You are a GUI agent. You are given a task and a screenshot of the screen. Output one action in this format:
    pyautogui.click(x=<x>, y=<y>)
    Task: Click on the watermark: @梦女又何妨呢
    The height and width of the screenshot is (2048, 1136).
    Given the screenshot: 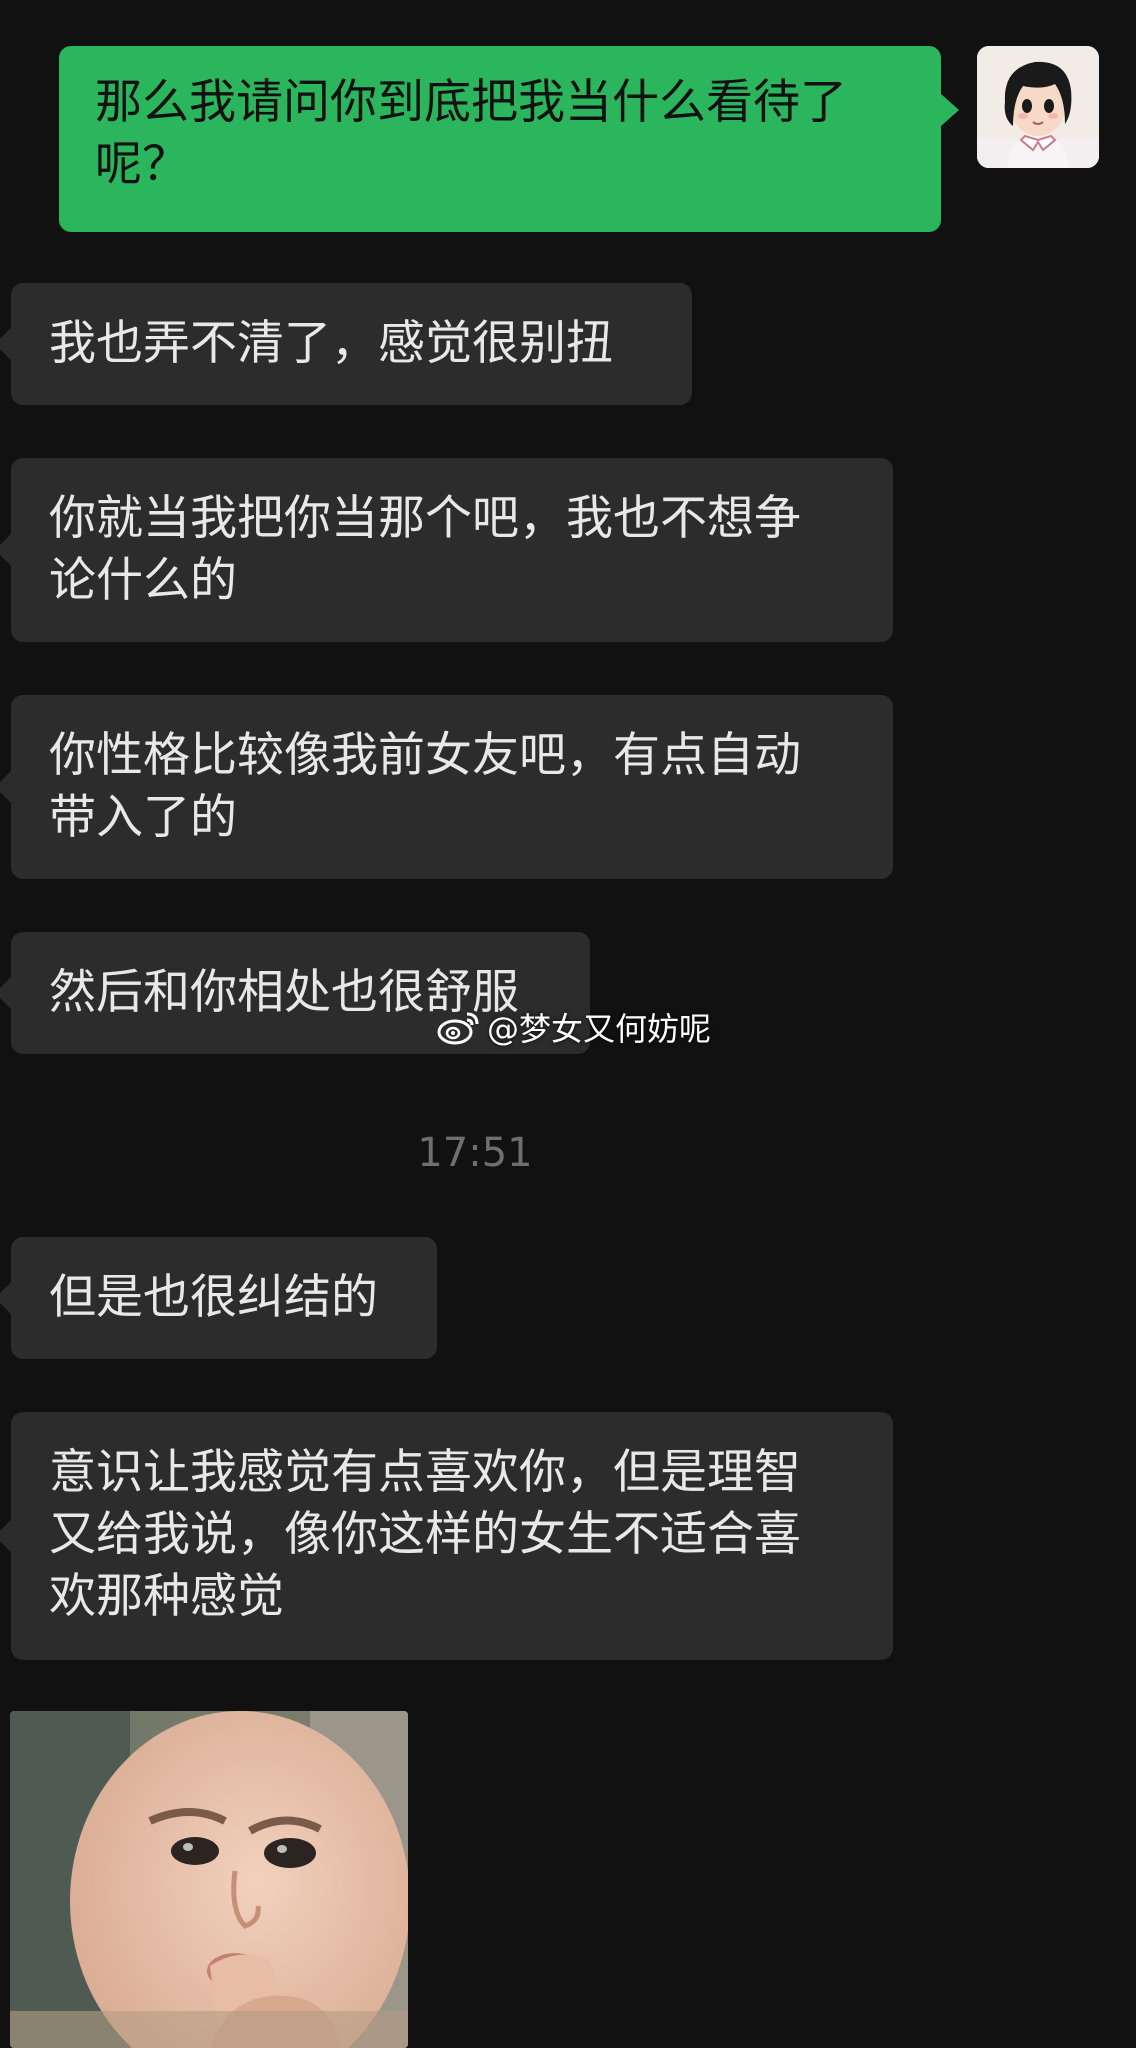 What is the action you would take?
    pyautogui.click(x=574, y=1027)
    